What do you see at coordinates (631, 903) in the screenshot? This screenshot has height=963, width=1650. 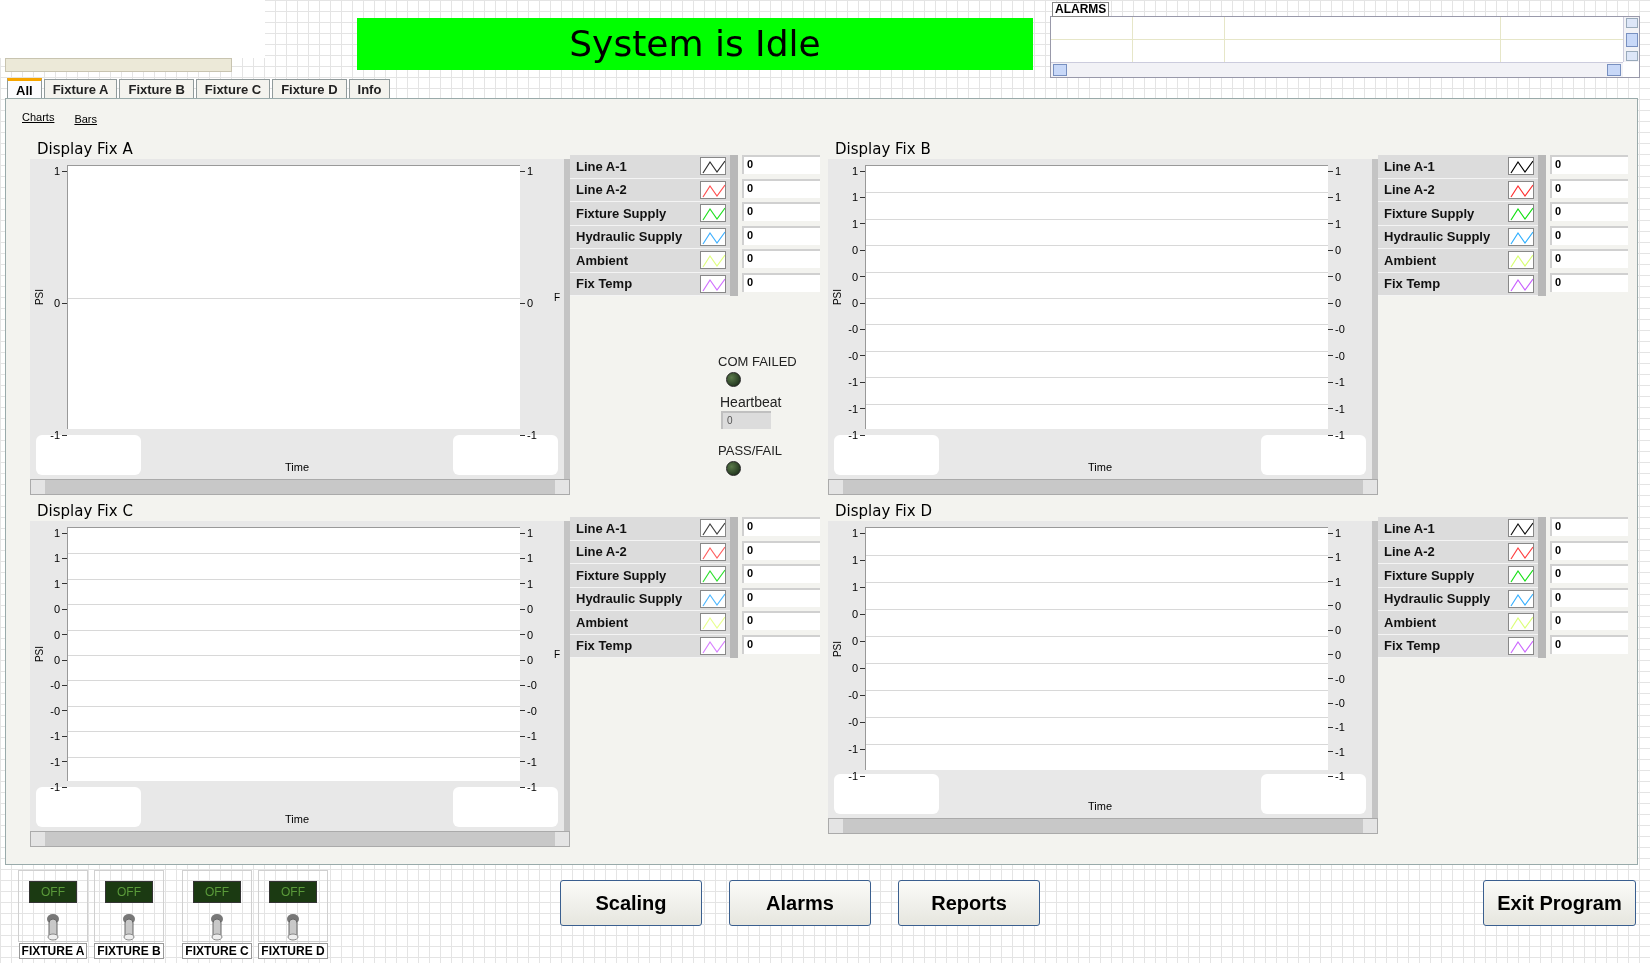 I see `action-button: Scaling` at bounding box center [631, 903].